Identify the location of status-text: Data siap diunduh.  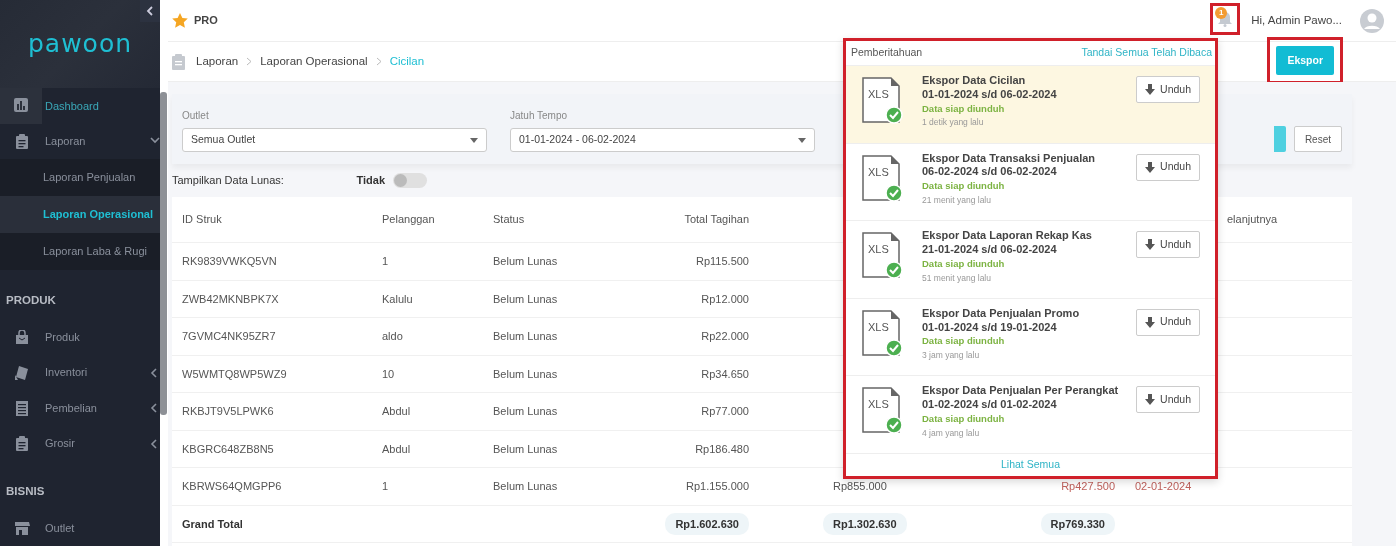
(964, 263).